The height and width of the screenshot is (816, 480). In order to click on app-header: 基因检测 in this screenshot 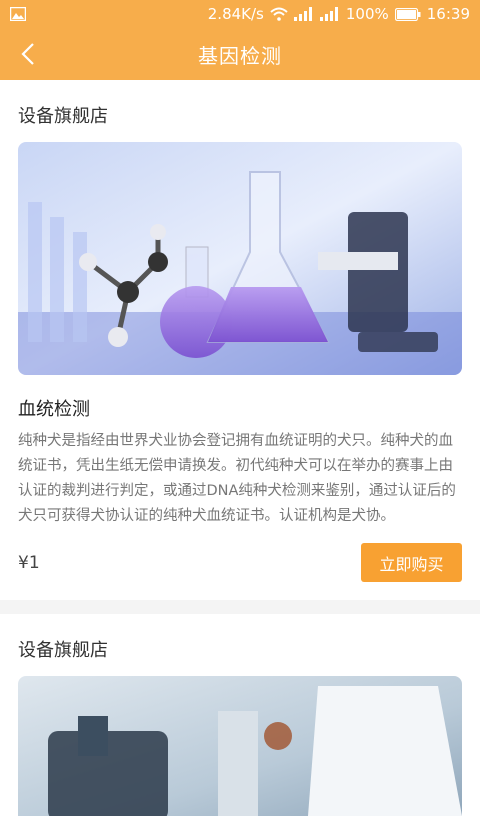, I will do `click(240, 54)`.